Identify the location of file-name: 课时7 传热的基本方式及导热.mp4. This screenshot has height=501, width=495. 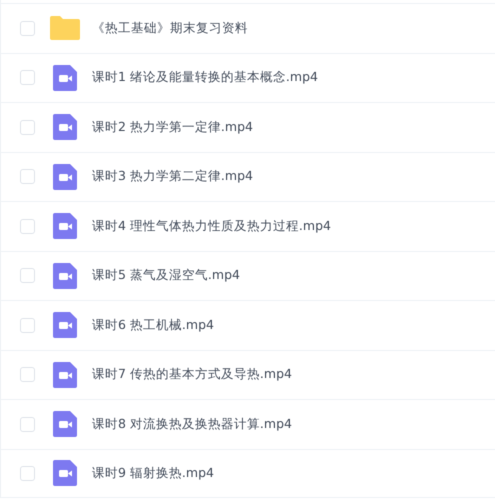
(192, 375).